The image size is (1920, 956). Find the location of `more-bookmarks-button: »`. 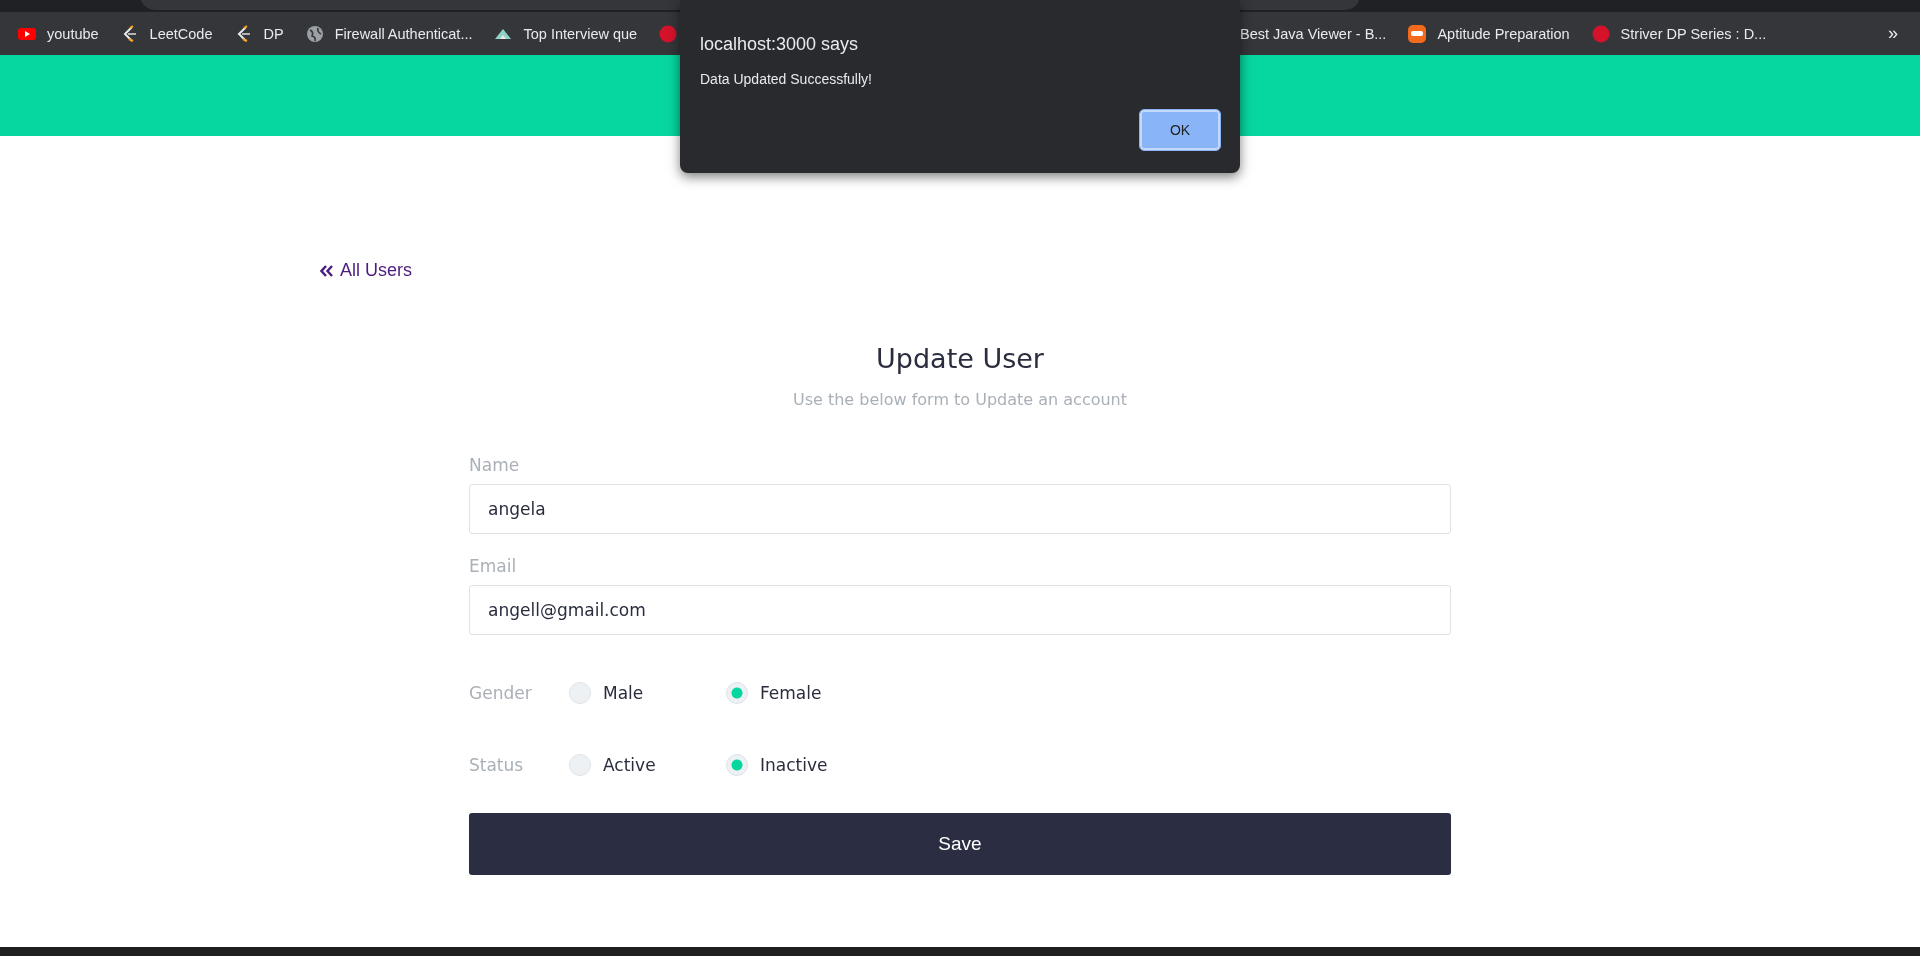

more-bookmarks-button: » is located at coordinates (1893, 33).